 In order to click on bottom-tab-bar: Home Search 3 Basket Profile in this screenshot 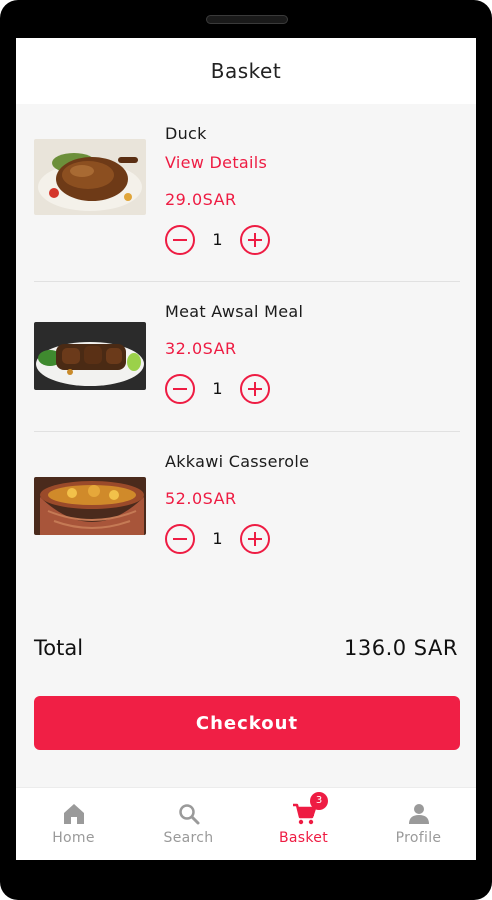, I will do `click(246, 823)`.